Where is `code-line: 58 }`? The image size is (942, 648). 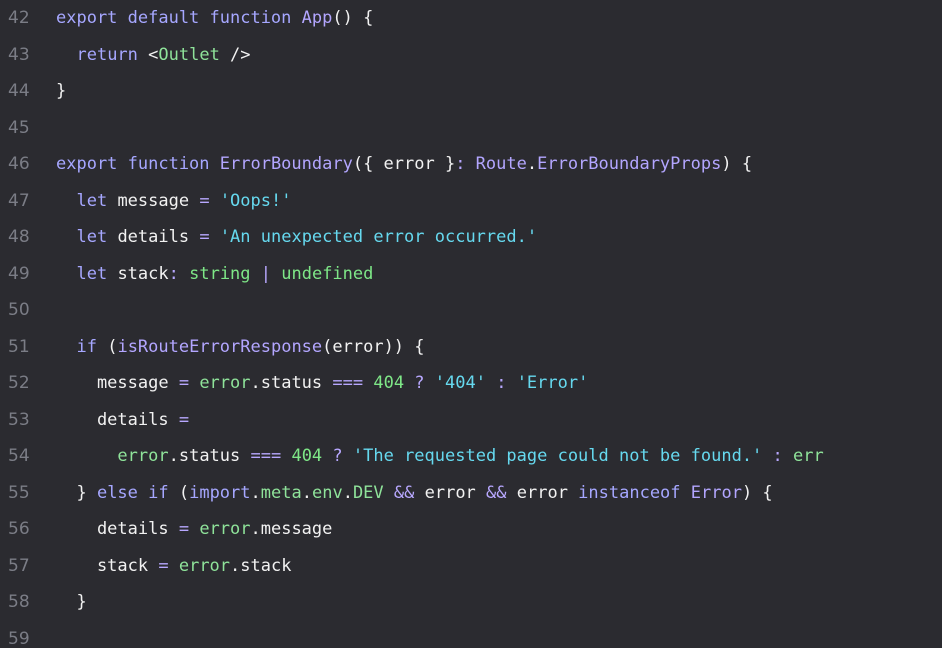 code-line: 58 } is located at coordinates (471, 602).